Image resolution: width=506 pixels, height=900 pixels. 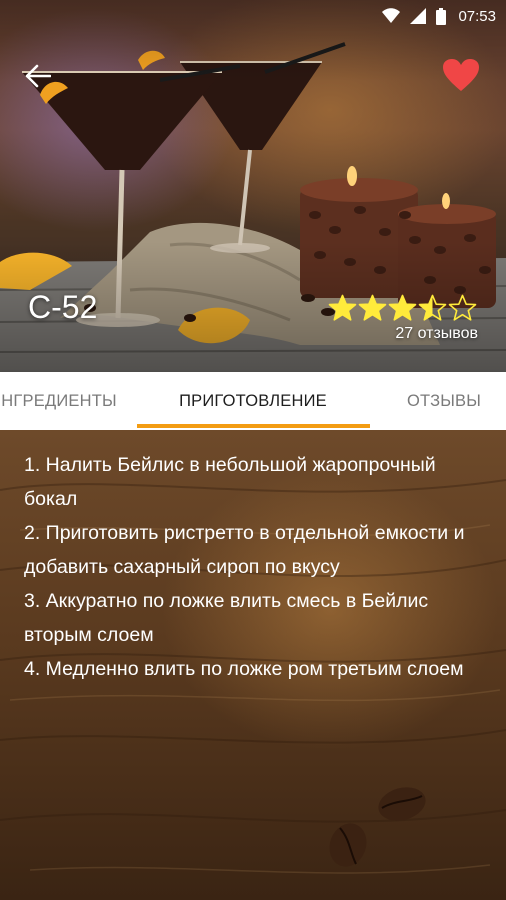 What do you see at coordinates (441, 16) in the screenshot?
I see `battery-icon` at bounding box center [441, 16].